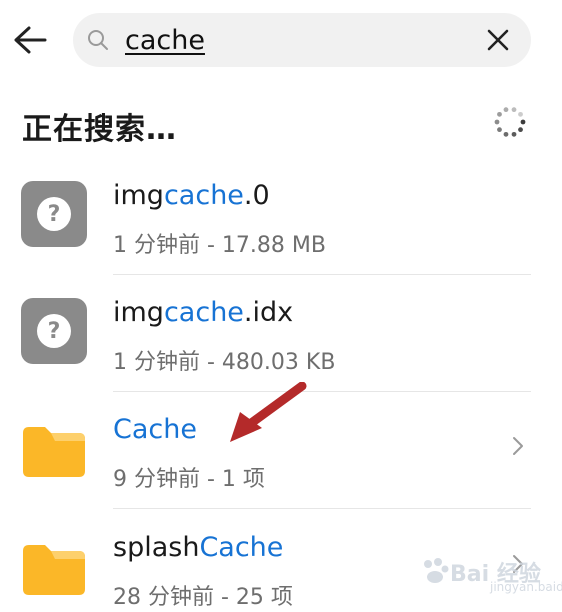  I want to click on paw-icon, so click(436, 570).